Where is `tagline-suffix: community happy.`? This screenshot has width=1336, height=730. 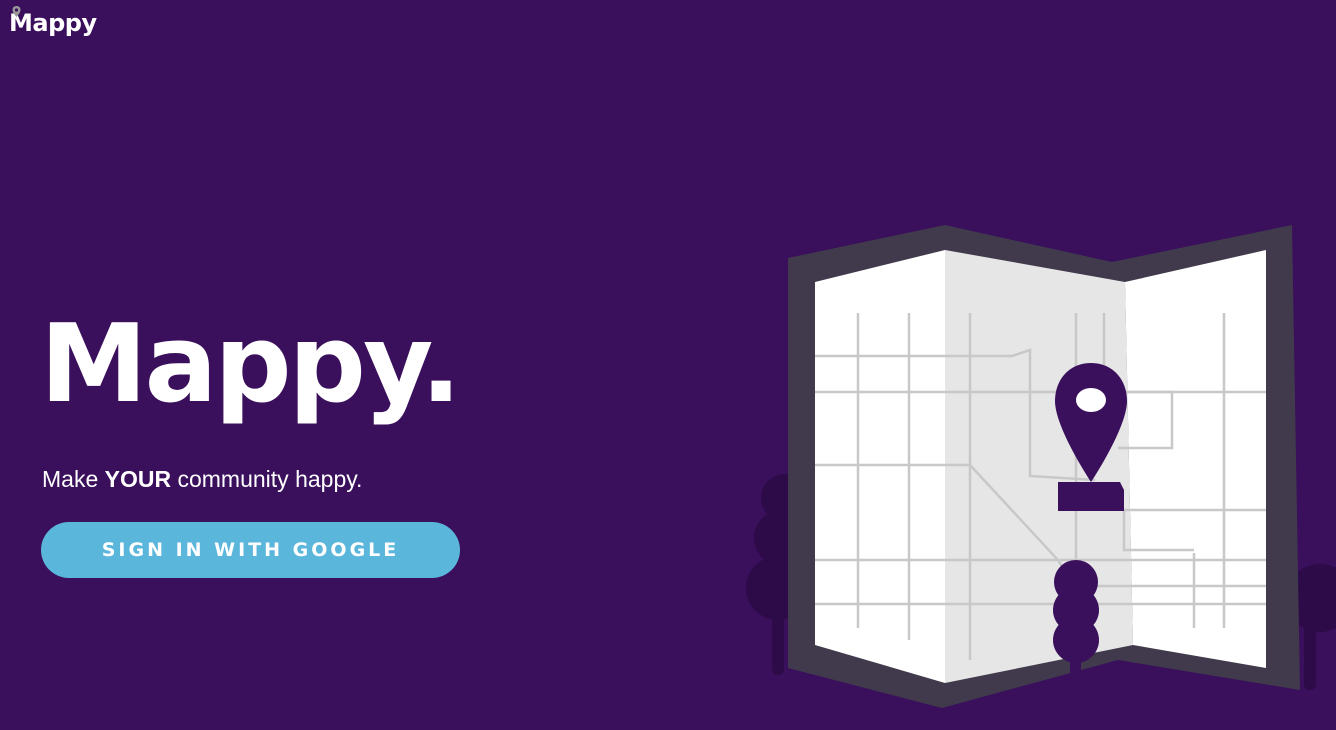
tagline-suffix: community happy. is located at coordinates (267, 479).